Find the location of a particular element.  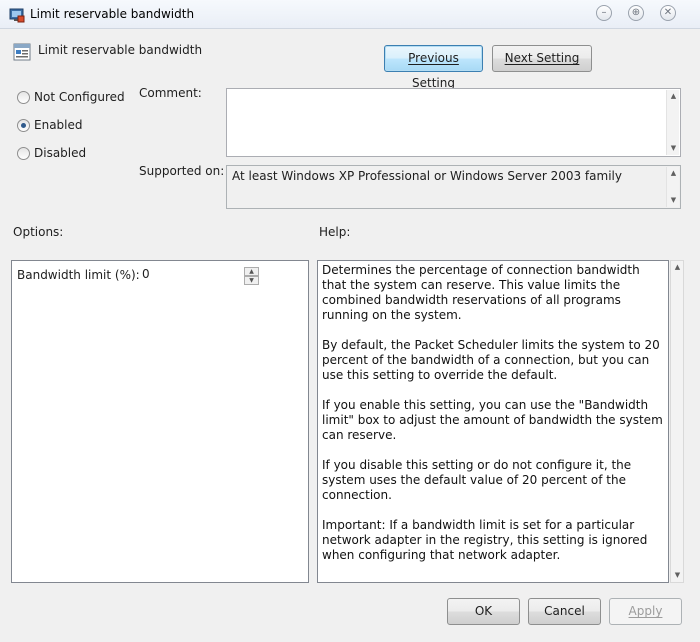

comment-label: Comment: is located at coordinates (170, 93).